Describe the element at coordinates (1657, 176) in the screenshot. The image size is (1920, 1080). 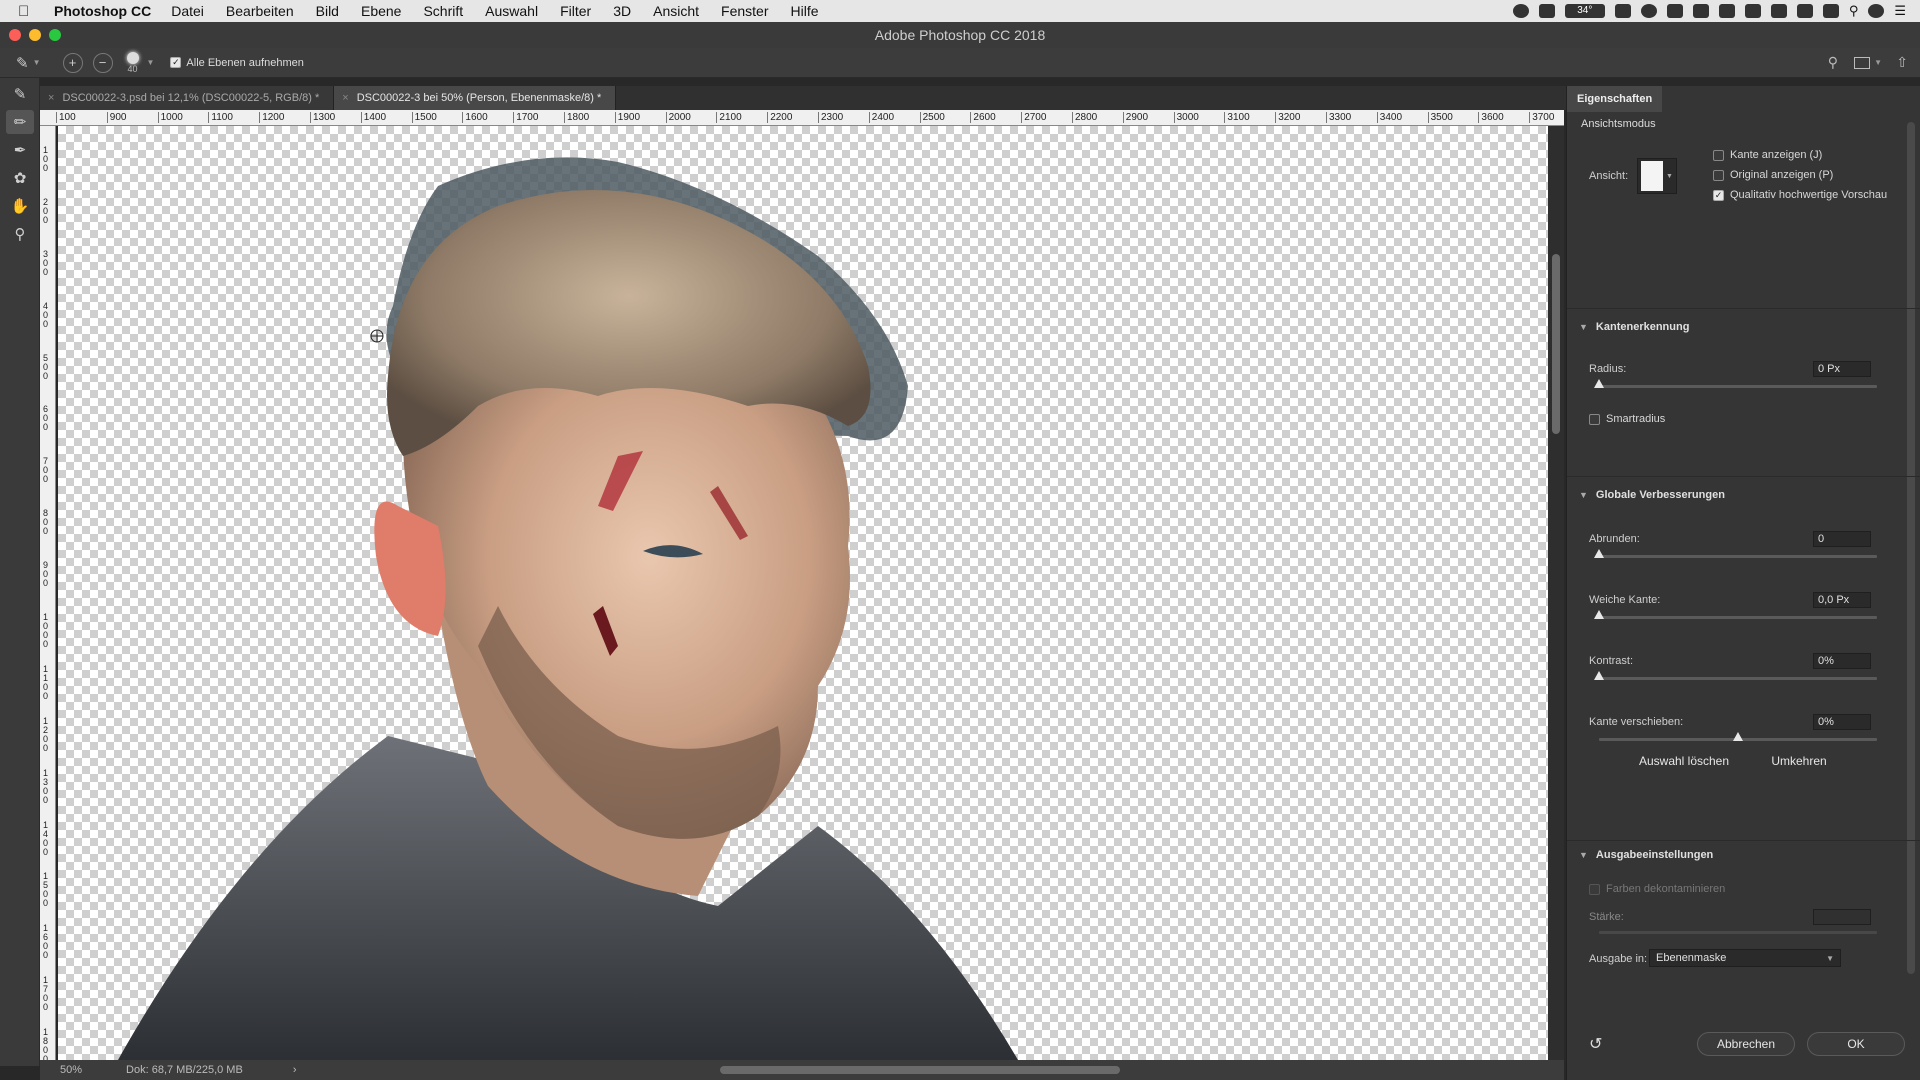
I see `view-mode-picker: ▼` at that location.